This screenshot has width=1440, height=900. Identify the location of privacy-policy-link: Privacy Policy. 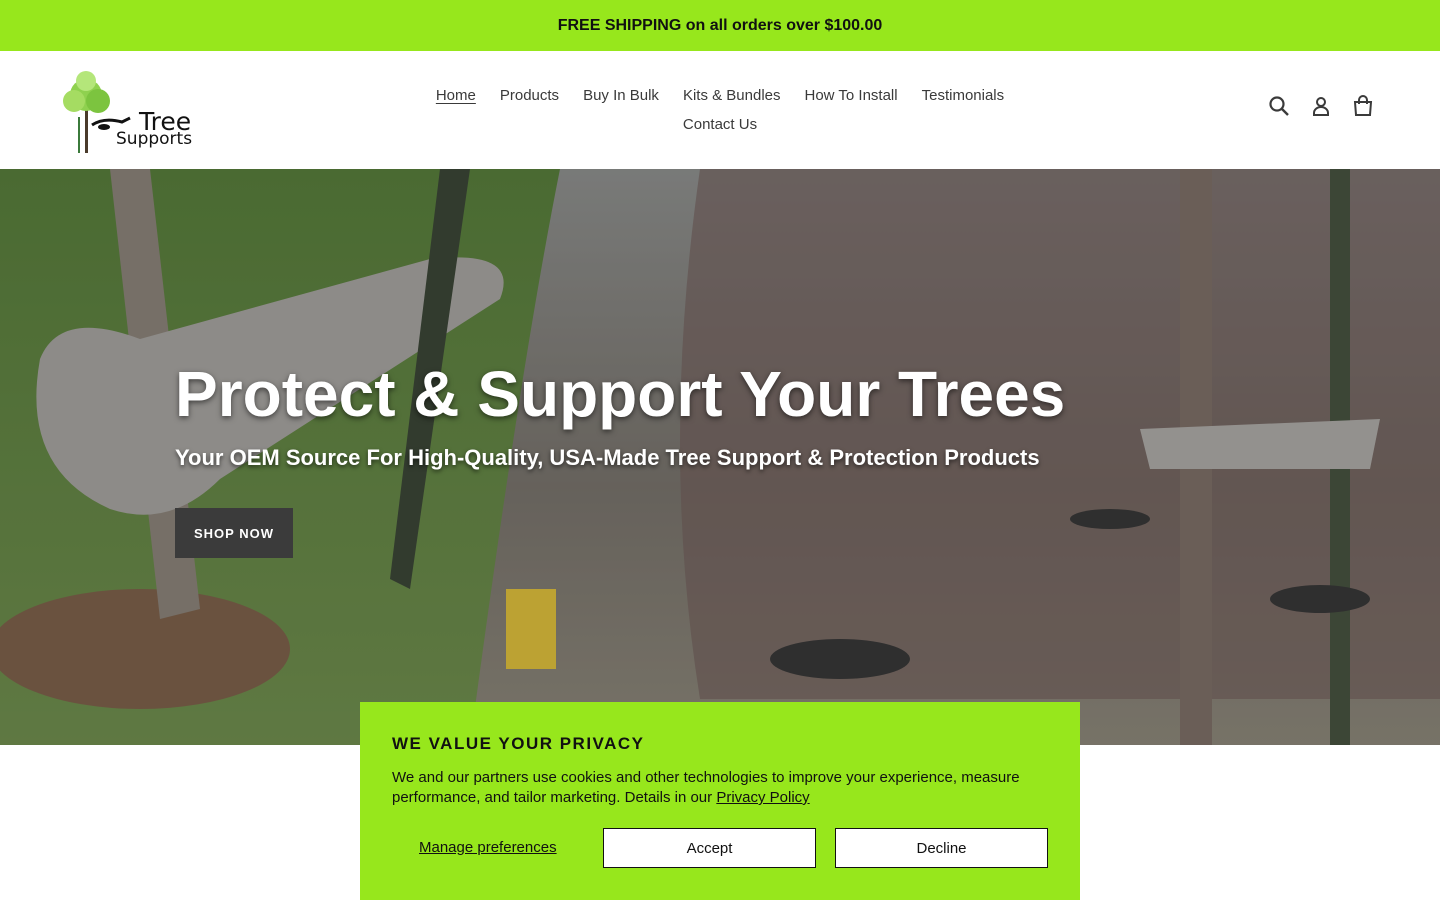
(762, 797).